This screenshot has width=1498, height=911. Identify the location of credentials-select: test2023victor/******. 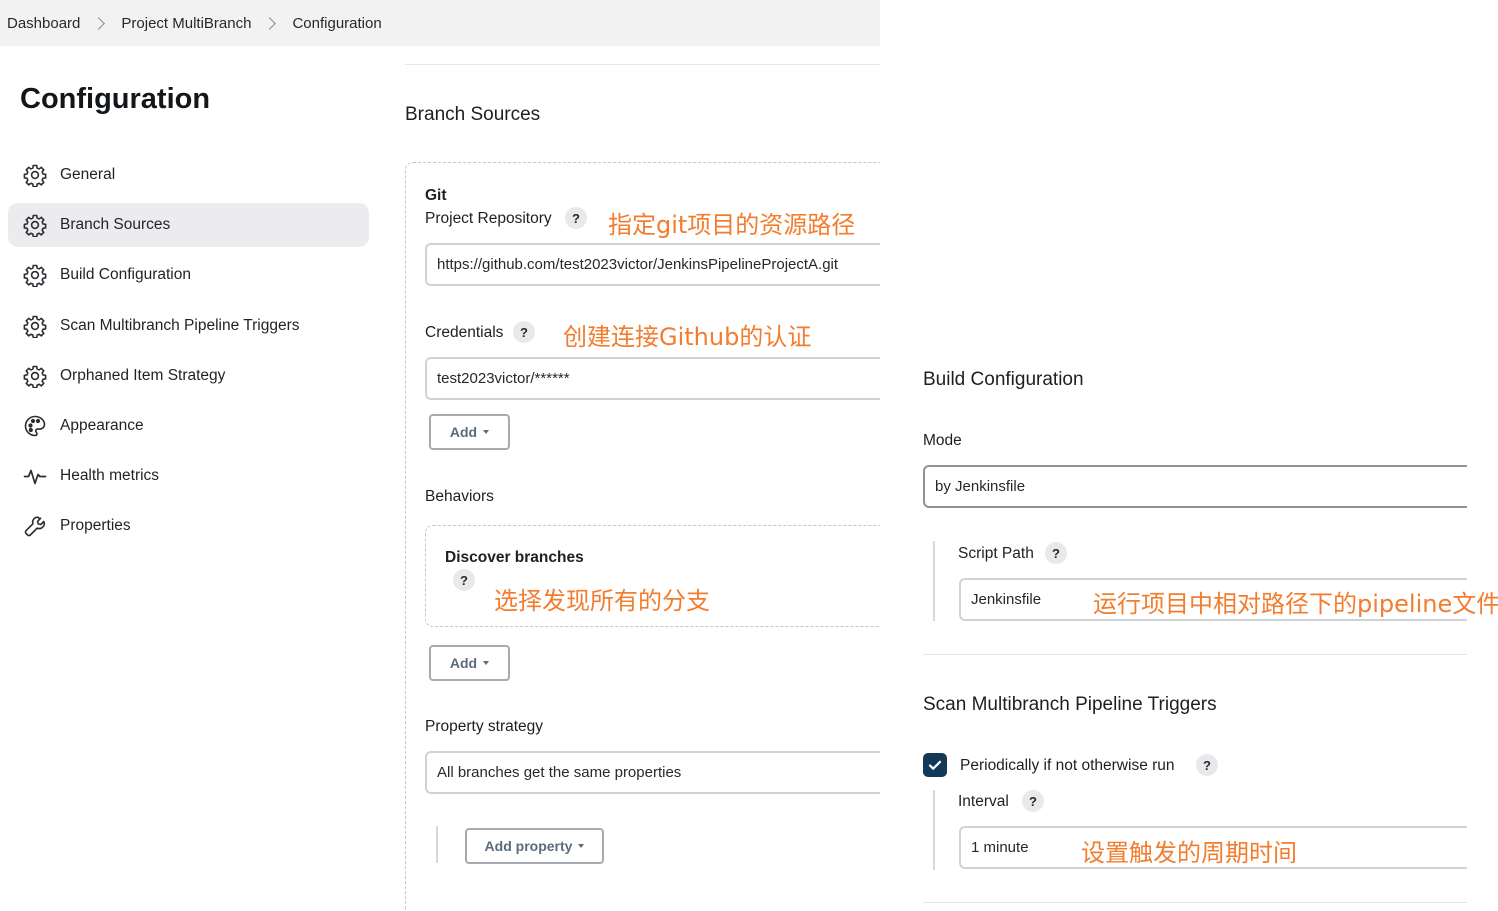
(652, 378).